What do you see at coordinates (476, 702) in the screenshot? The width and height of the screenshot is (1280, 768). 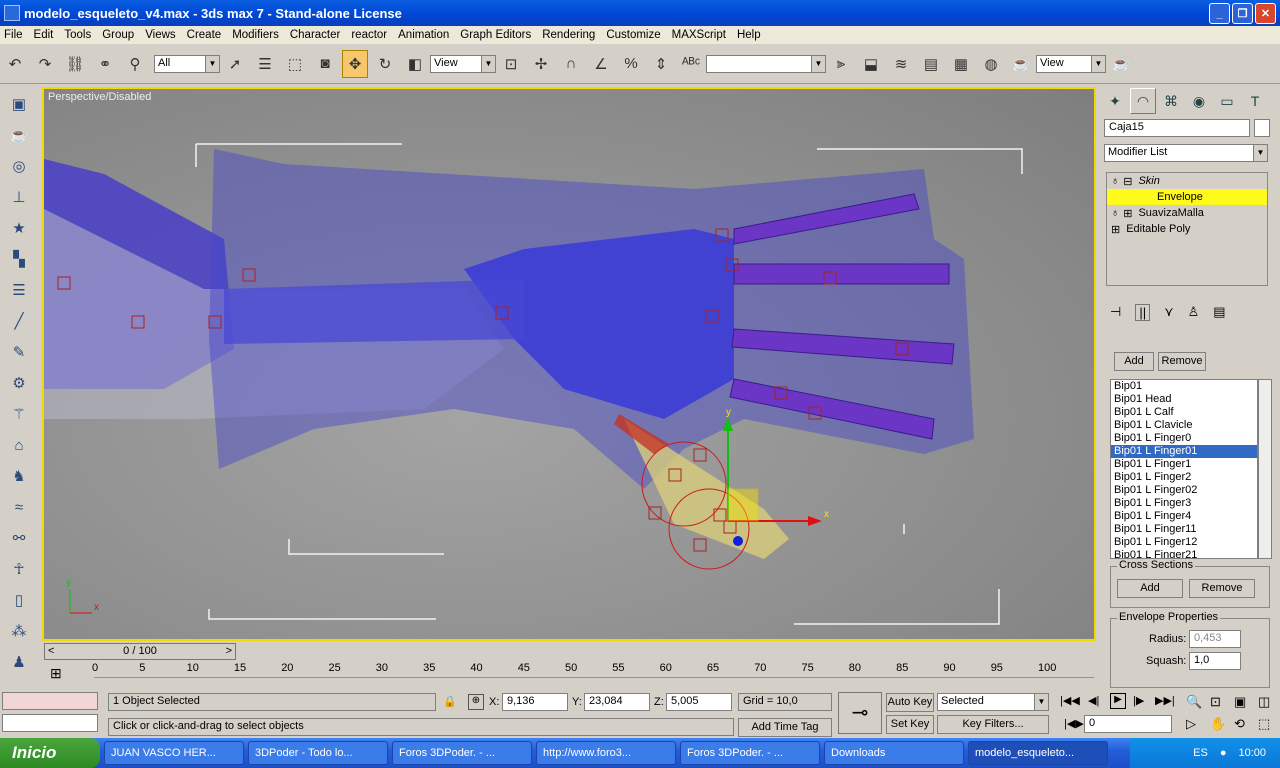 I see `absolute-mode-icon: ⊕` at bounding box center [476, 702].